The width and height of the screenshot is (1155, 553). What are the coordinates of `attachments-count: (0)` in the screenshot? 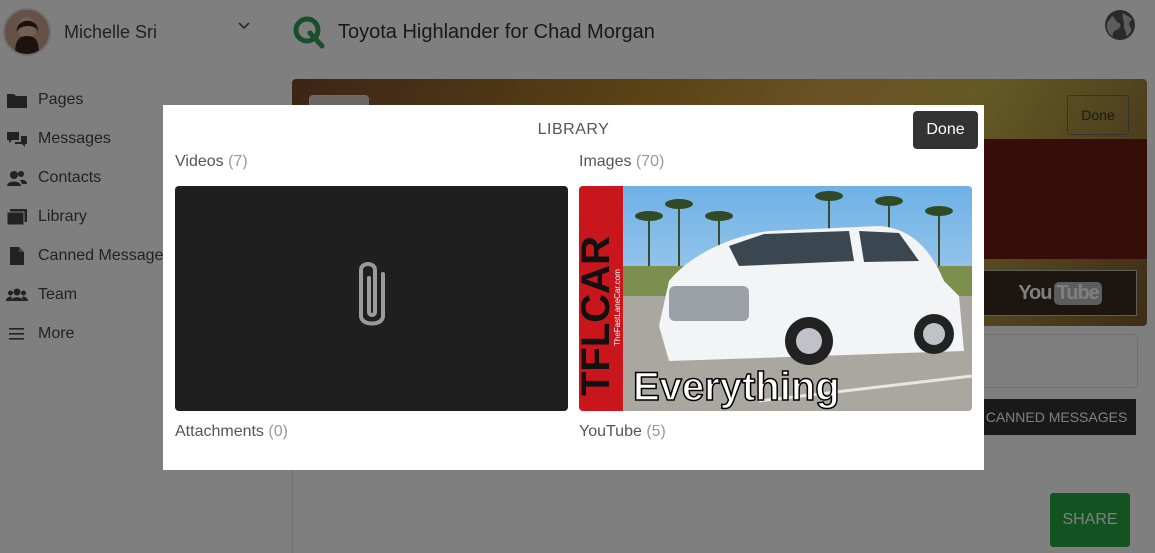 It's located at (278, 431).